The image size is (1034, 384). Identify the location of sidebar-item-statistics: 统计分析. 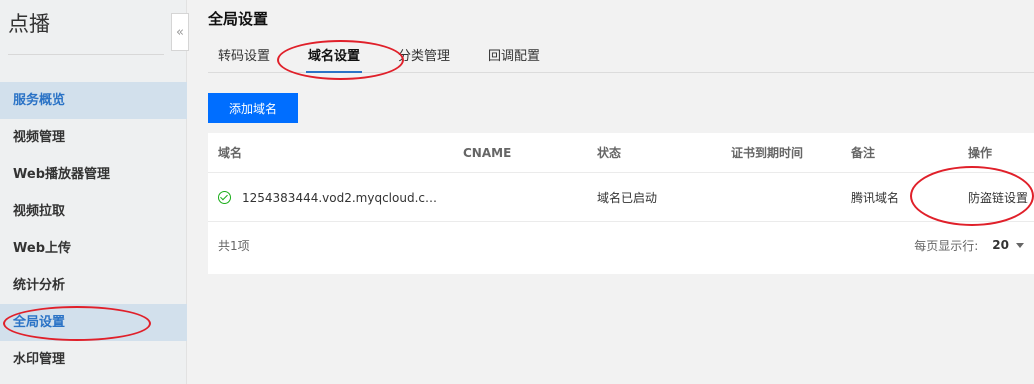
(93, 285).